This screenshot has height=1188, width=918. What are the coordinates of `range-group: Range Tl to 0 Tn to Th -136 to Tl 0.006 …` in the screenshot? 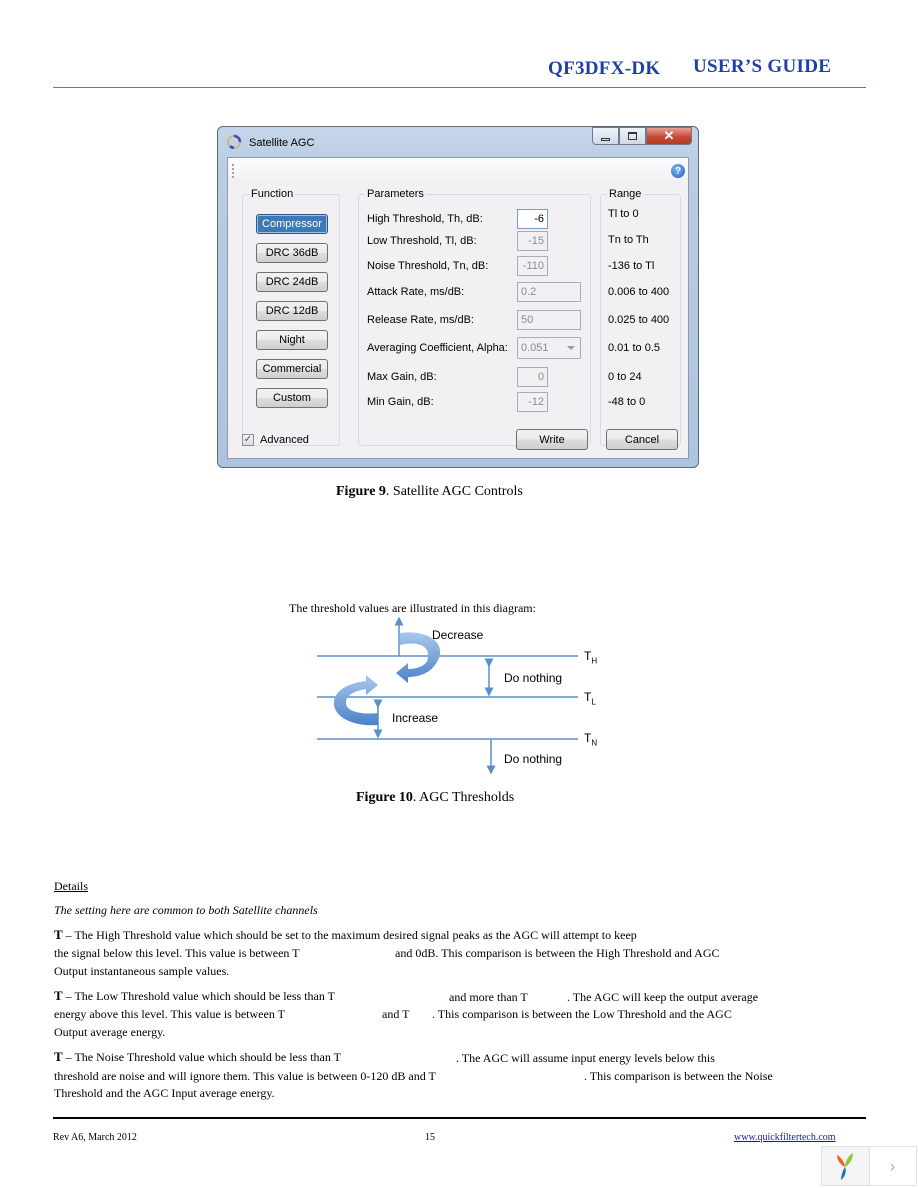 It's located at (640, 317).